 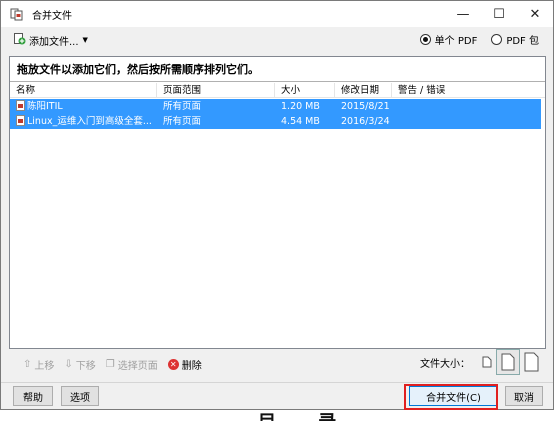 What do you see at coordinates (535, 14) in the screenshot?
I see `close-button: ✕` at bounding box center [535, 14].